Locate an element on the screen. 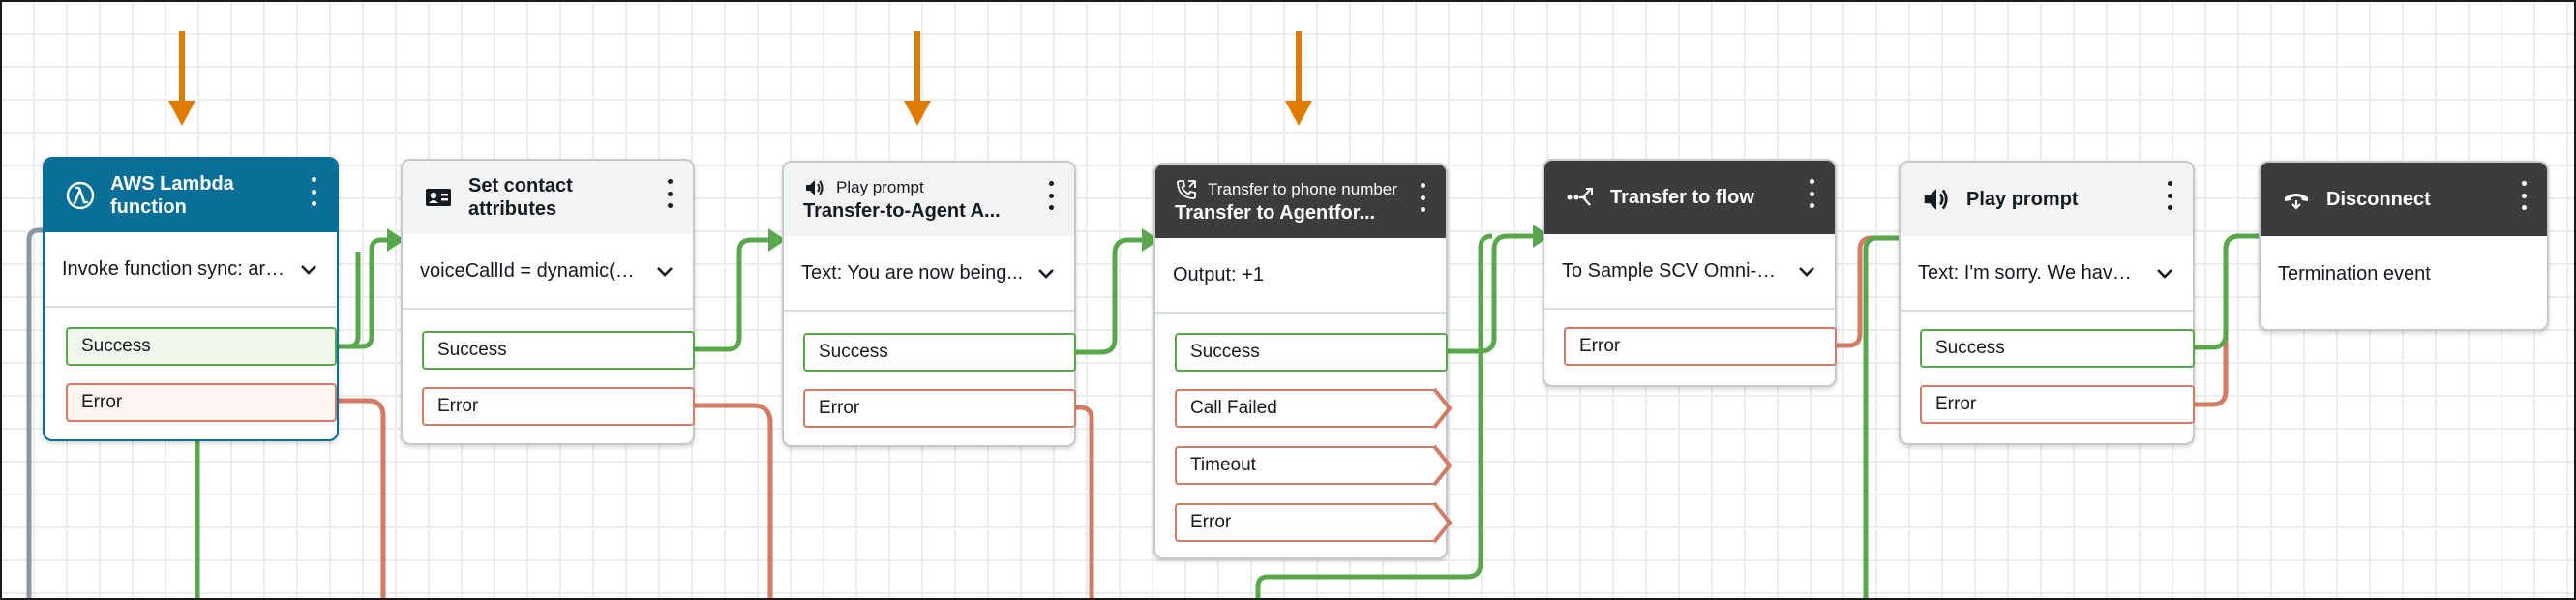 Image resolution: width=2576 pixels, height=600 pixels. contact-card-icon is located at coordinates (438, 198).